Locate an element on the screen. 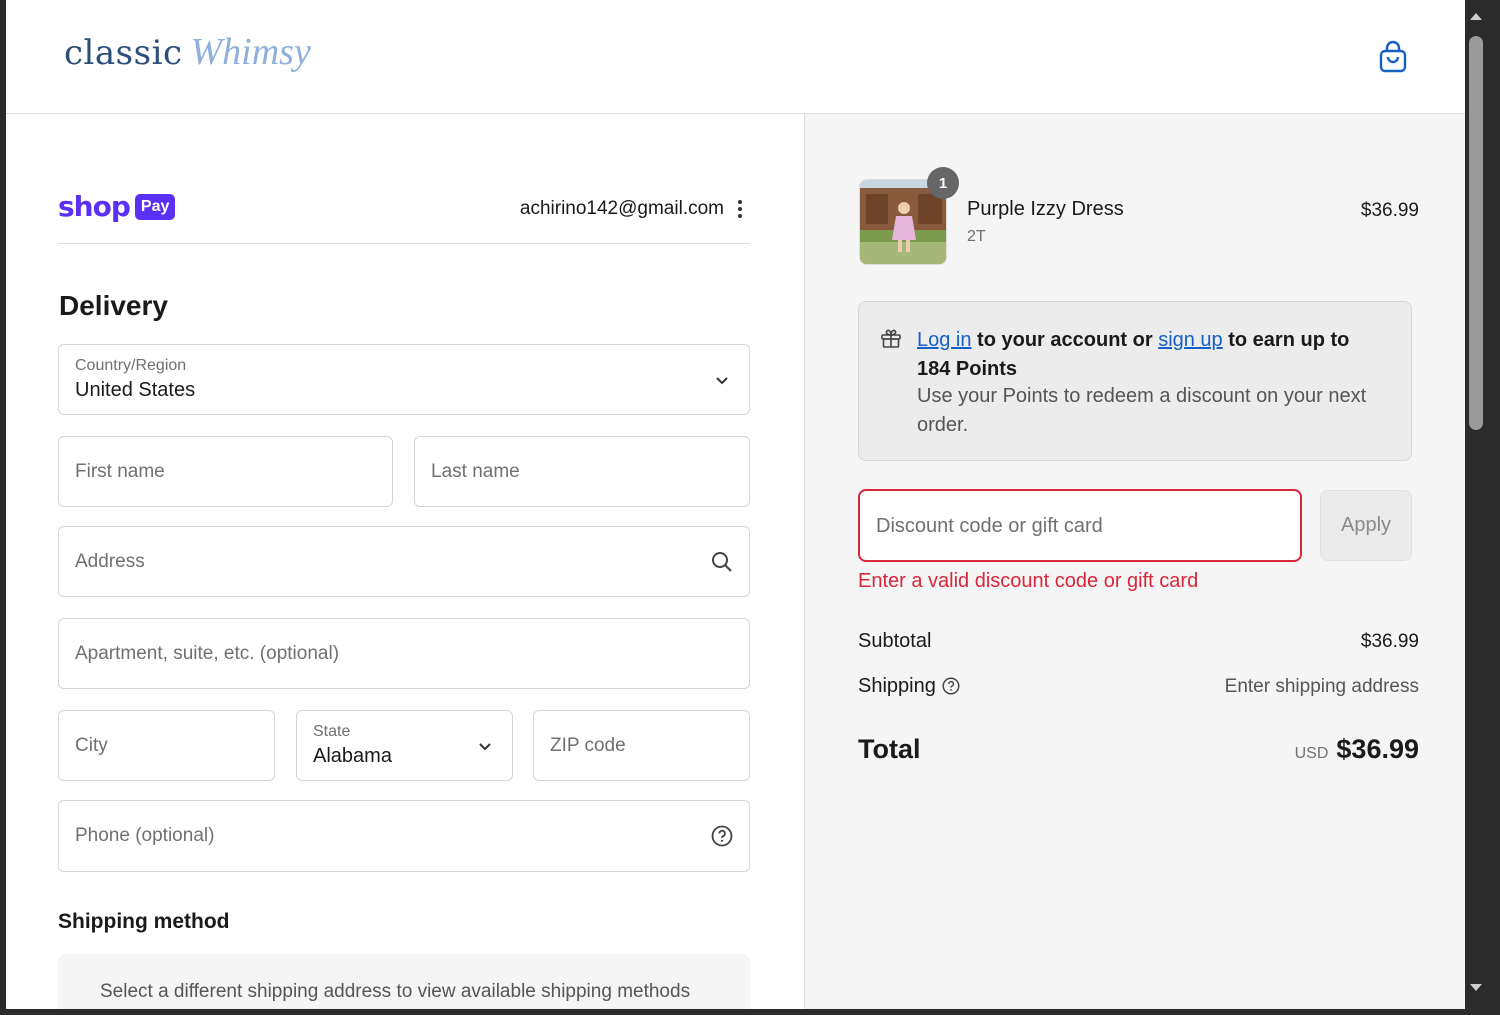 This screenshot has width=1500, height=1015. country-select: Country/Region United States is located at coordinates (404, 379).